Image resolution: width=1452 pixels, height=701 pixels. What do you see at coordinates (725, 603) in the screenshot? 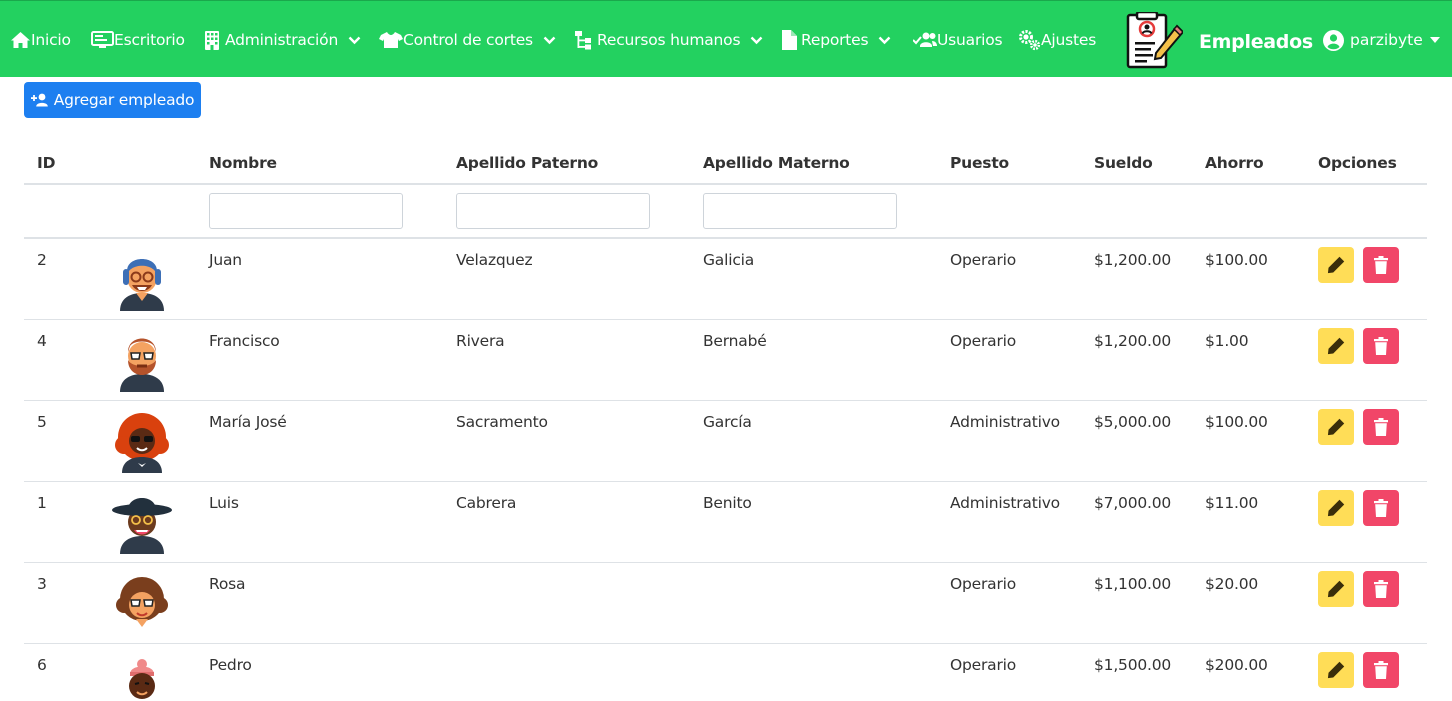
I see `table-row: 3 Rosa Operario $1,100.00 $20.00` at bounding box center [725, 603].